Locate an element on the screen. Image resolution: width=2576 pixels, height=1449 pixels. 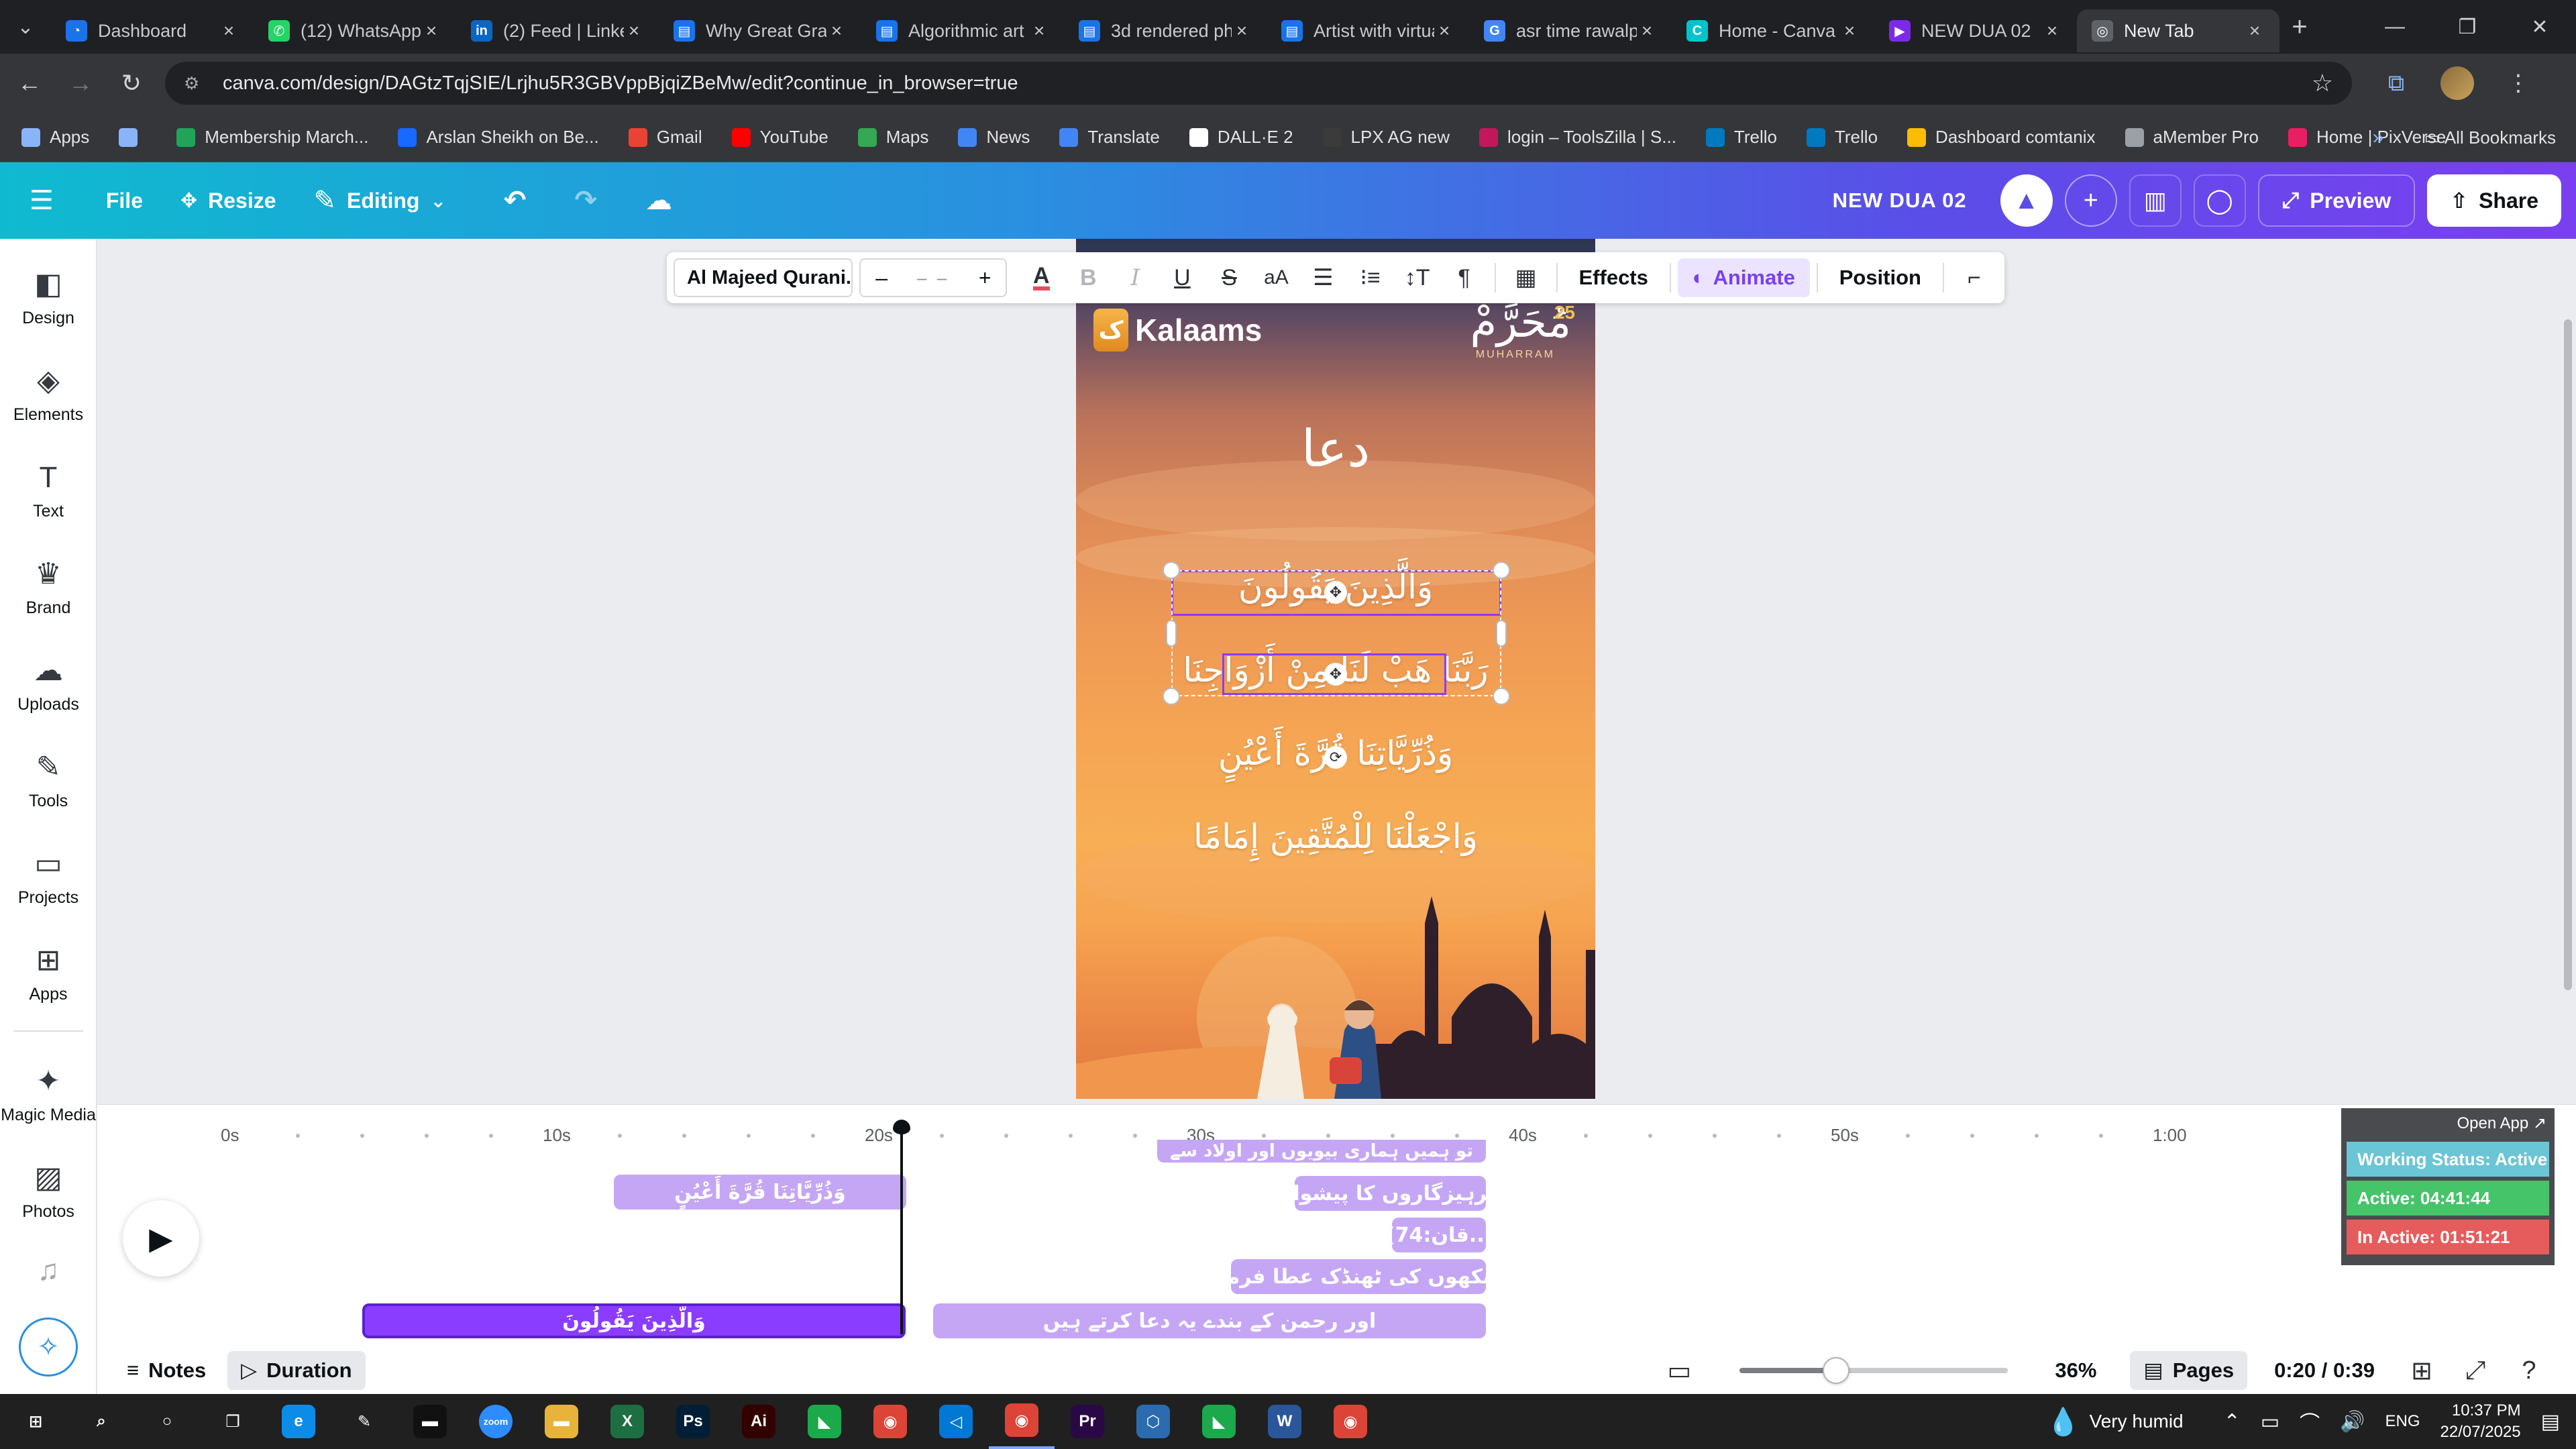
taskbar-app-app-hex: ⬡ is located at coordinates (1153, 1421).